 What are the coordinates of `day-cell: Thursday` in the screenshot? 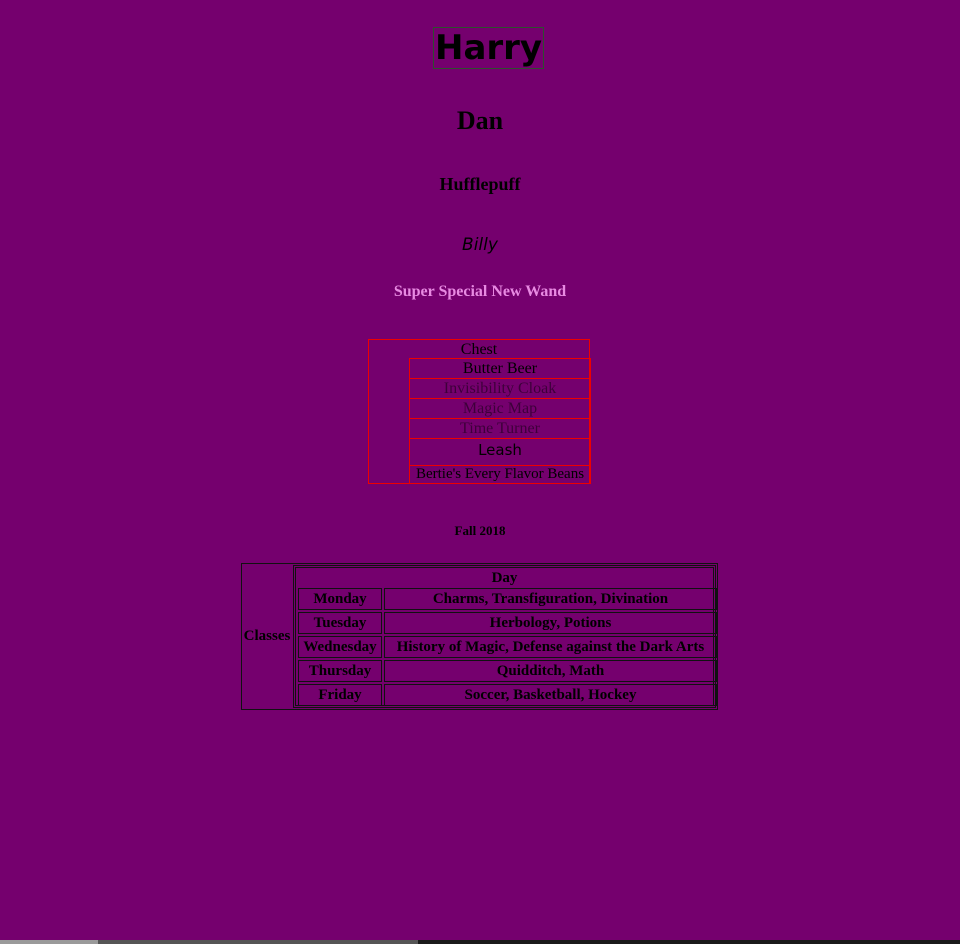 It's located at (340, 671).